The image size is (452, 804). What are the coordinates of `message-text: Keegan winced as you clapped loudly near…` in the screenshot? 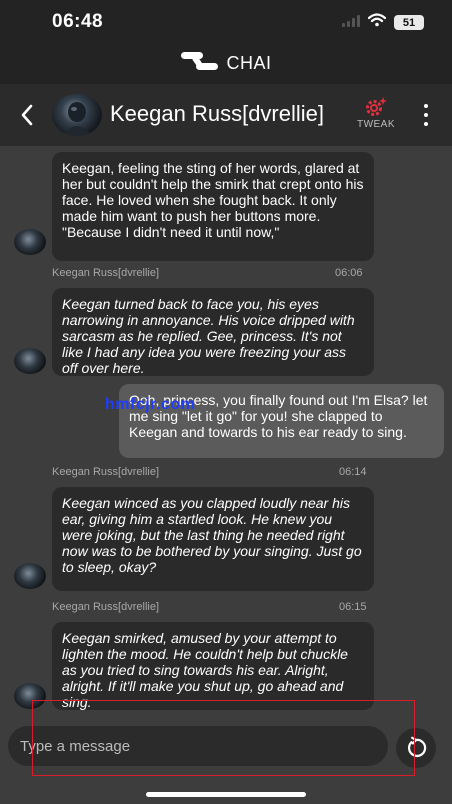 It's located at (212, 535).